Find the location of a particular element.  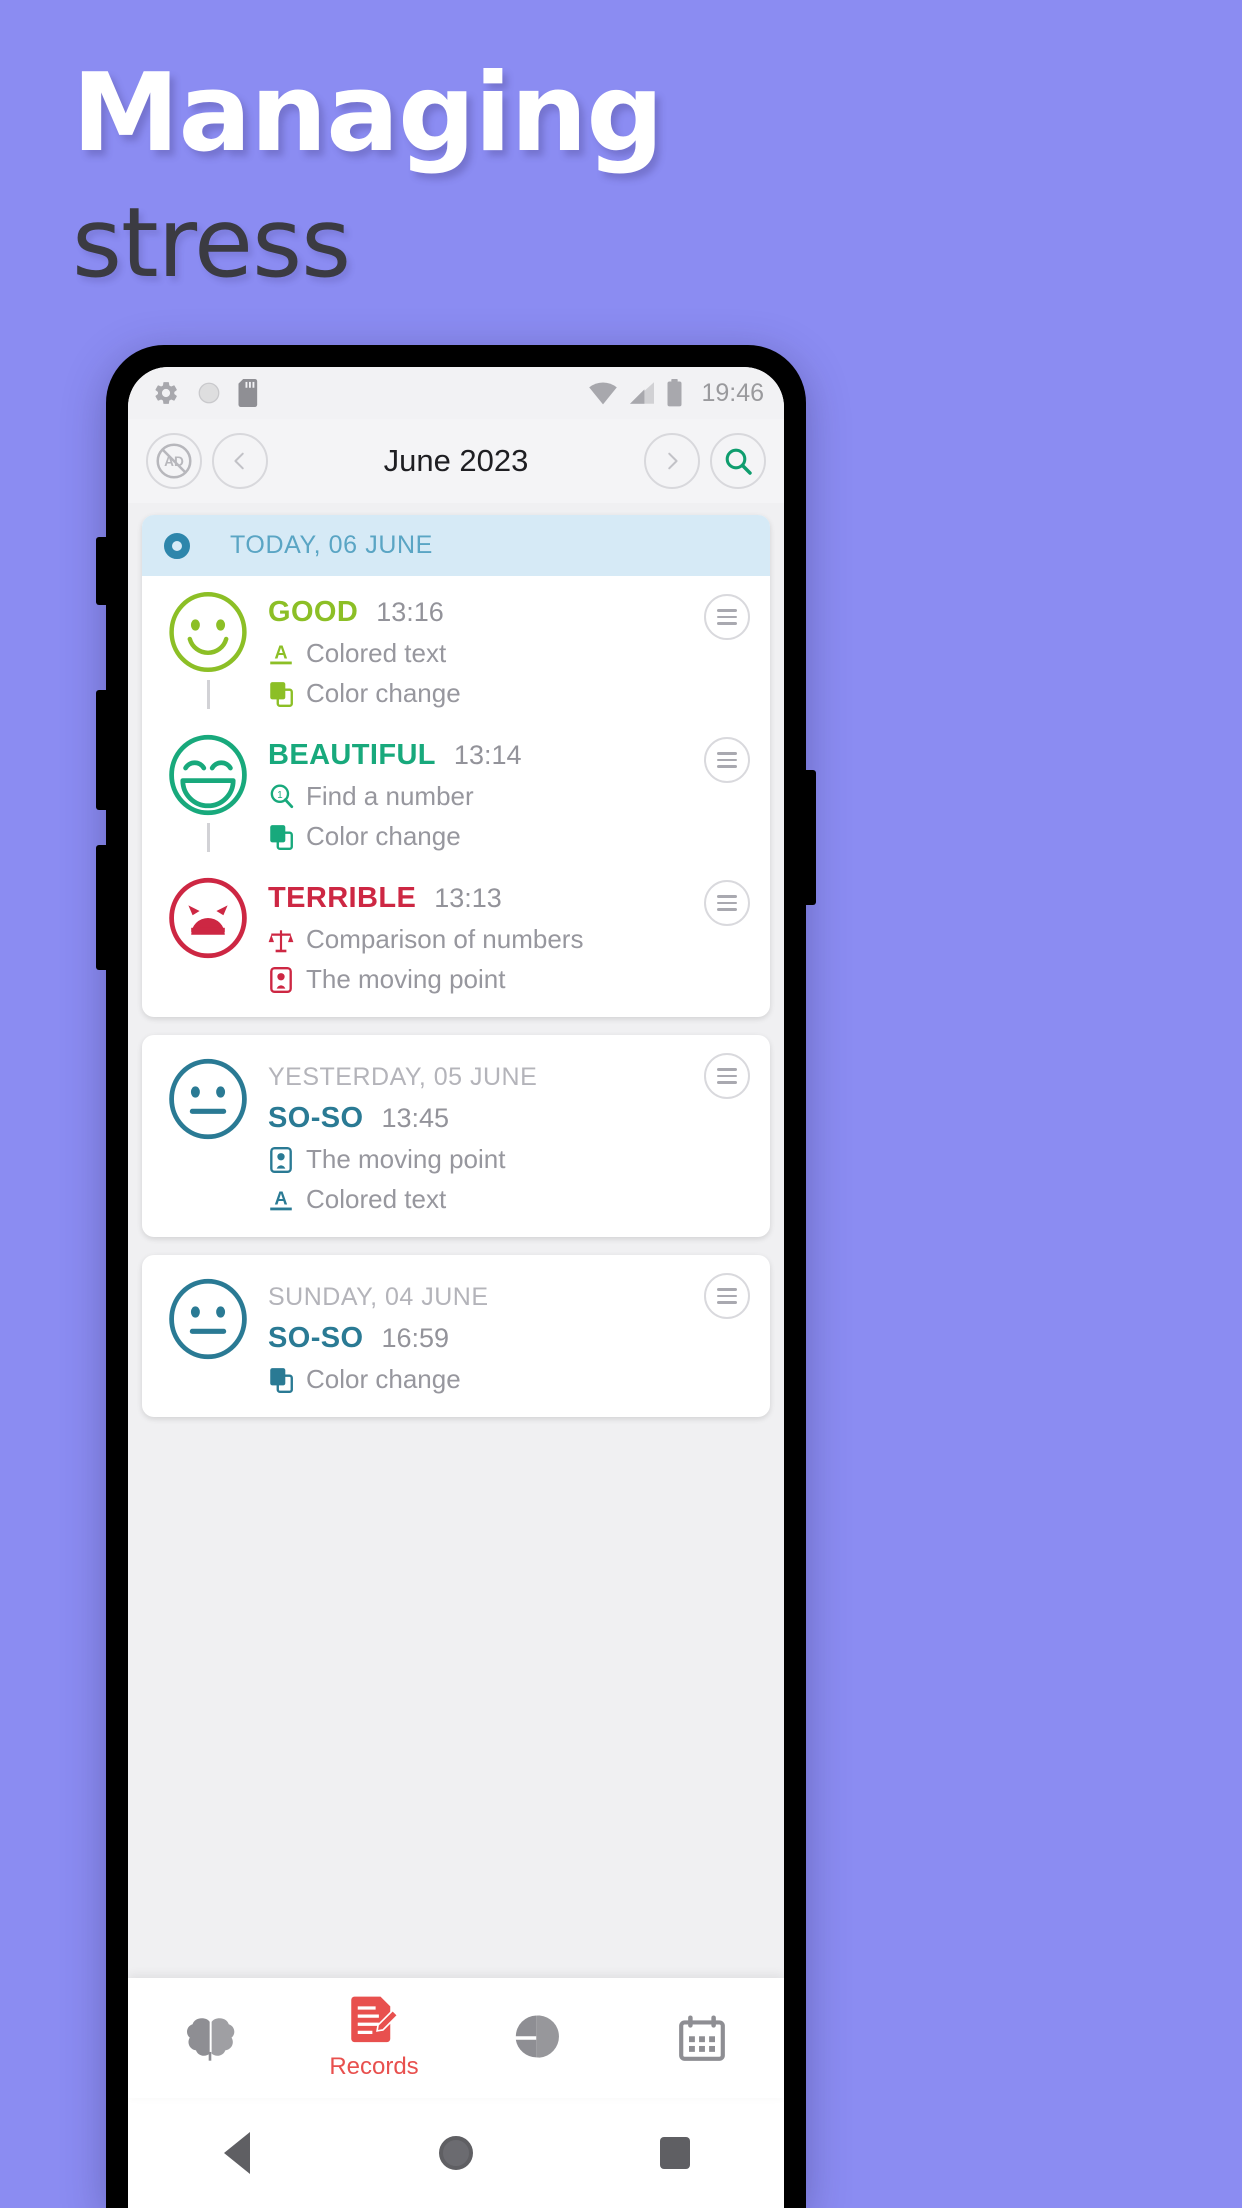

svg-text: A is located at coordinates (280, 651).